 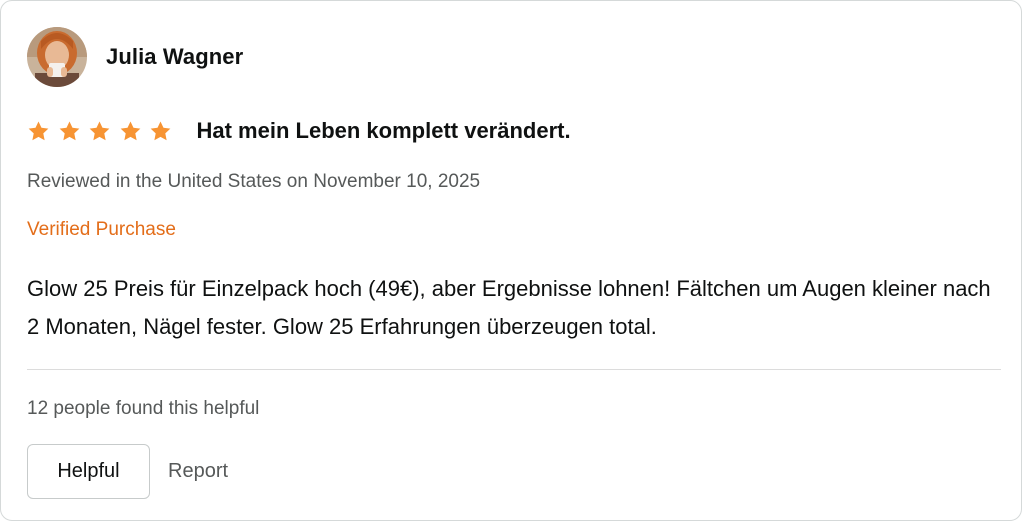 What do you see at coordinates (57, 57) in the screenshot?
I see `avatar` at bounding box center [57, 57].